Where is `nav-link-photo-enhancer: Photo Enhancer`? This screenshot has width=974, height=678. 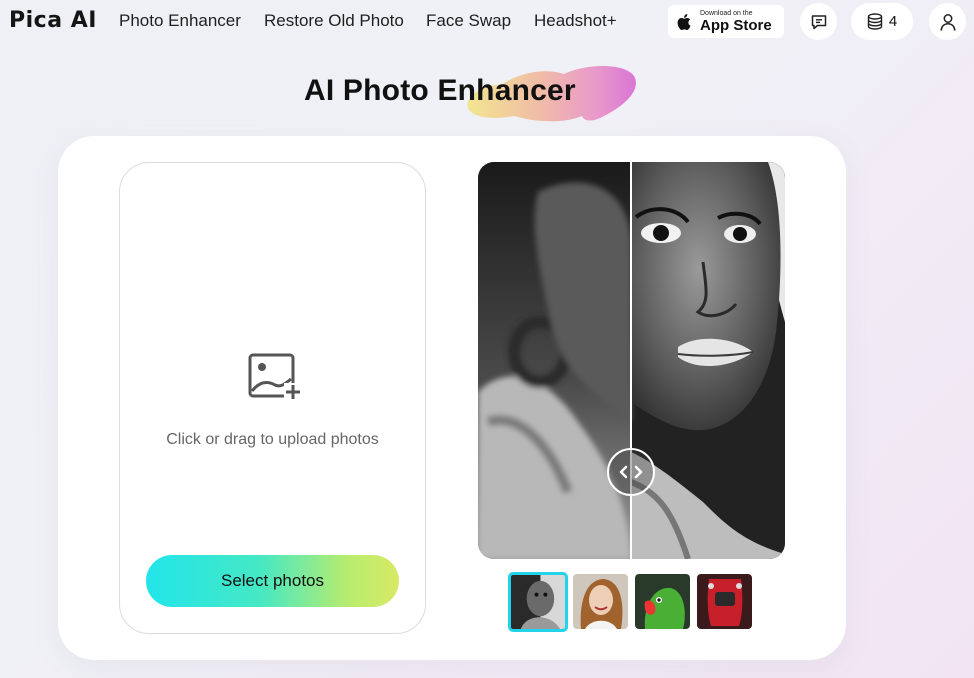
nav-link-photo-enhancer: Photo Enhancer is located at coordinates (180, 21).